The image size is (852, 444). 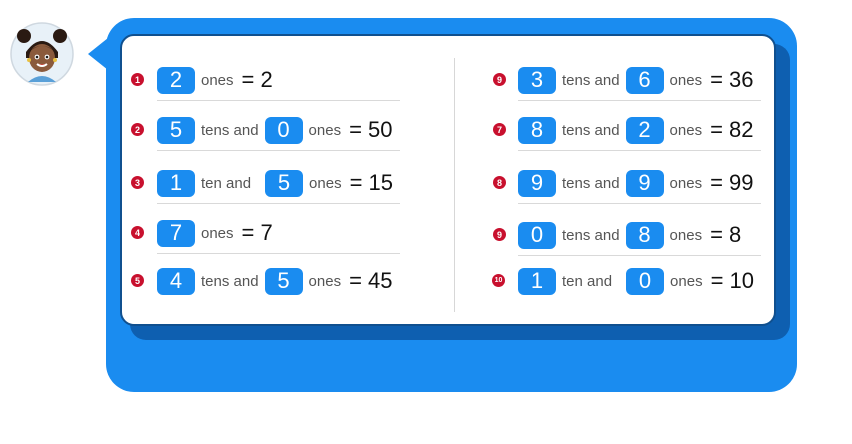 I want to click on question-row: 0 tens and 8 ones = 8, so click(x=639, y=235).